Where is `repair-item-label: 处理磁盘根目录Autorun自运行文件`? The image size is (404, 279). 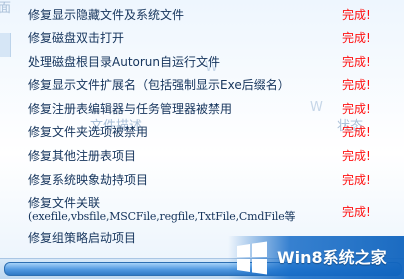 repair-item-label: 处理磁盘根目录Autorun自运行文件 is located at coordinates (124, 62).